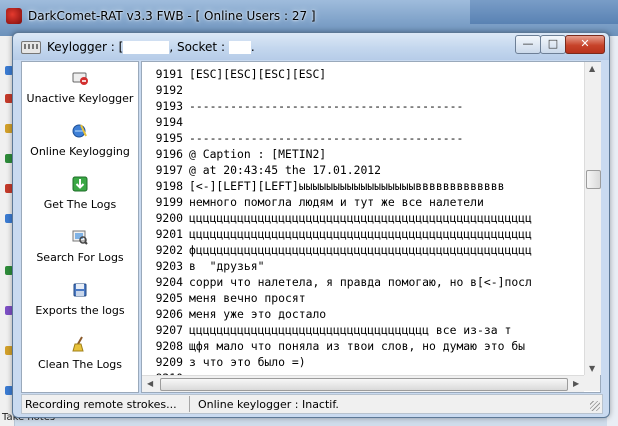 This screenshot has height=426, width=618. I want to click on line-number: 9208, so click(169, 346).